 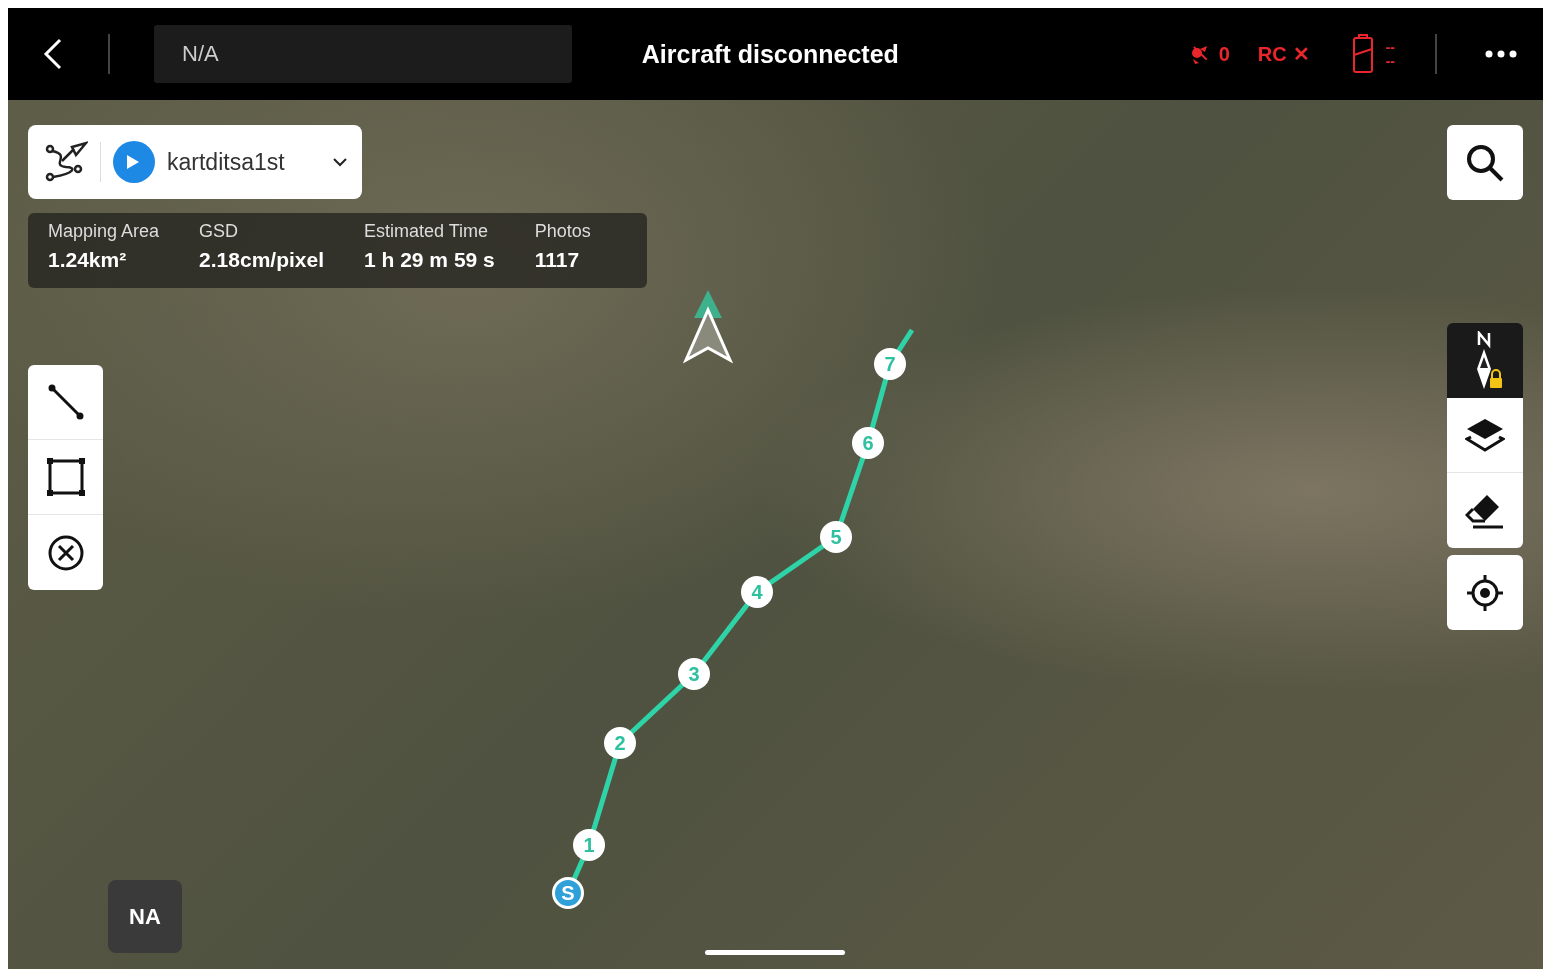 What do you see at coordinates (1362, 54) in the screenshot?
I see `battery-icon` at bounding box center [1362, 54].